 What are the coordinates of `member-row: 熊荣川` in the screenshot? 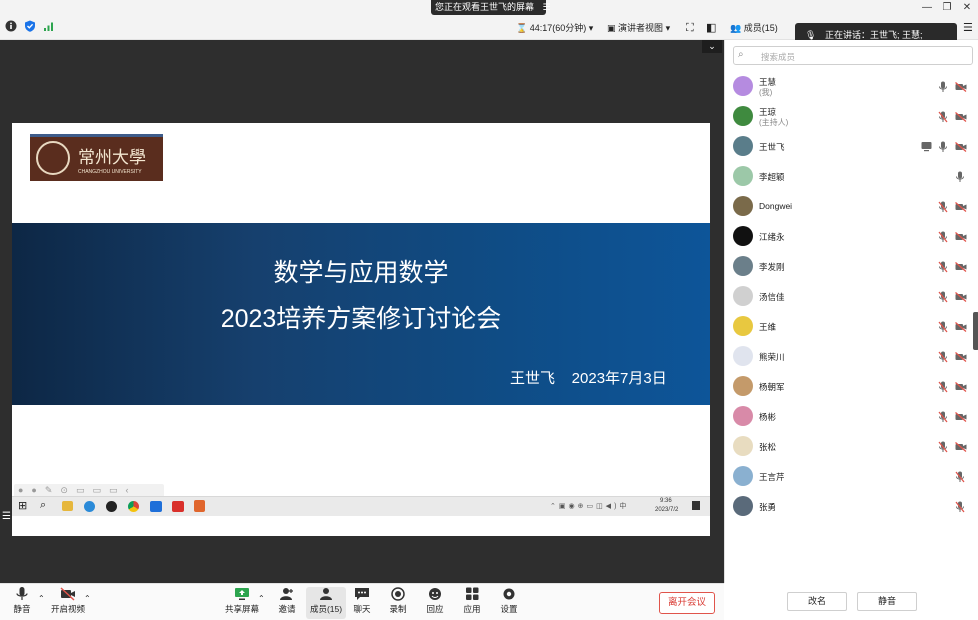 It's located at (851, 357).